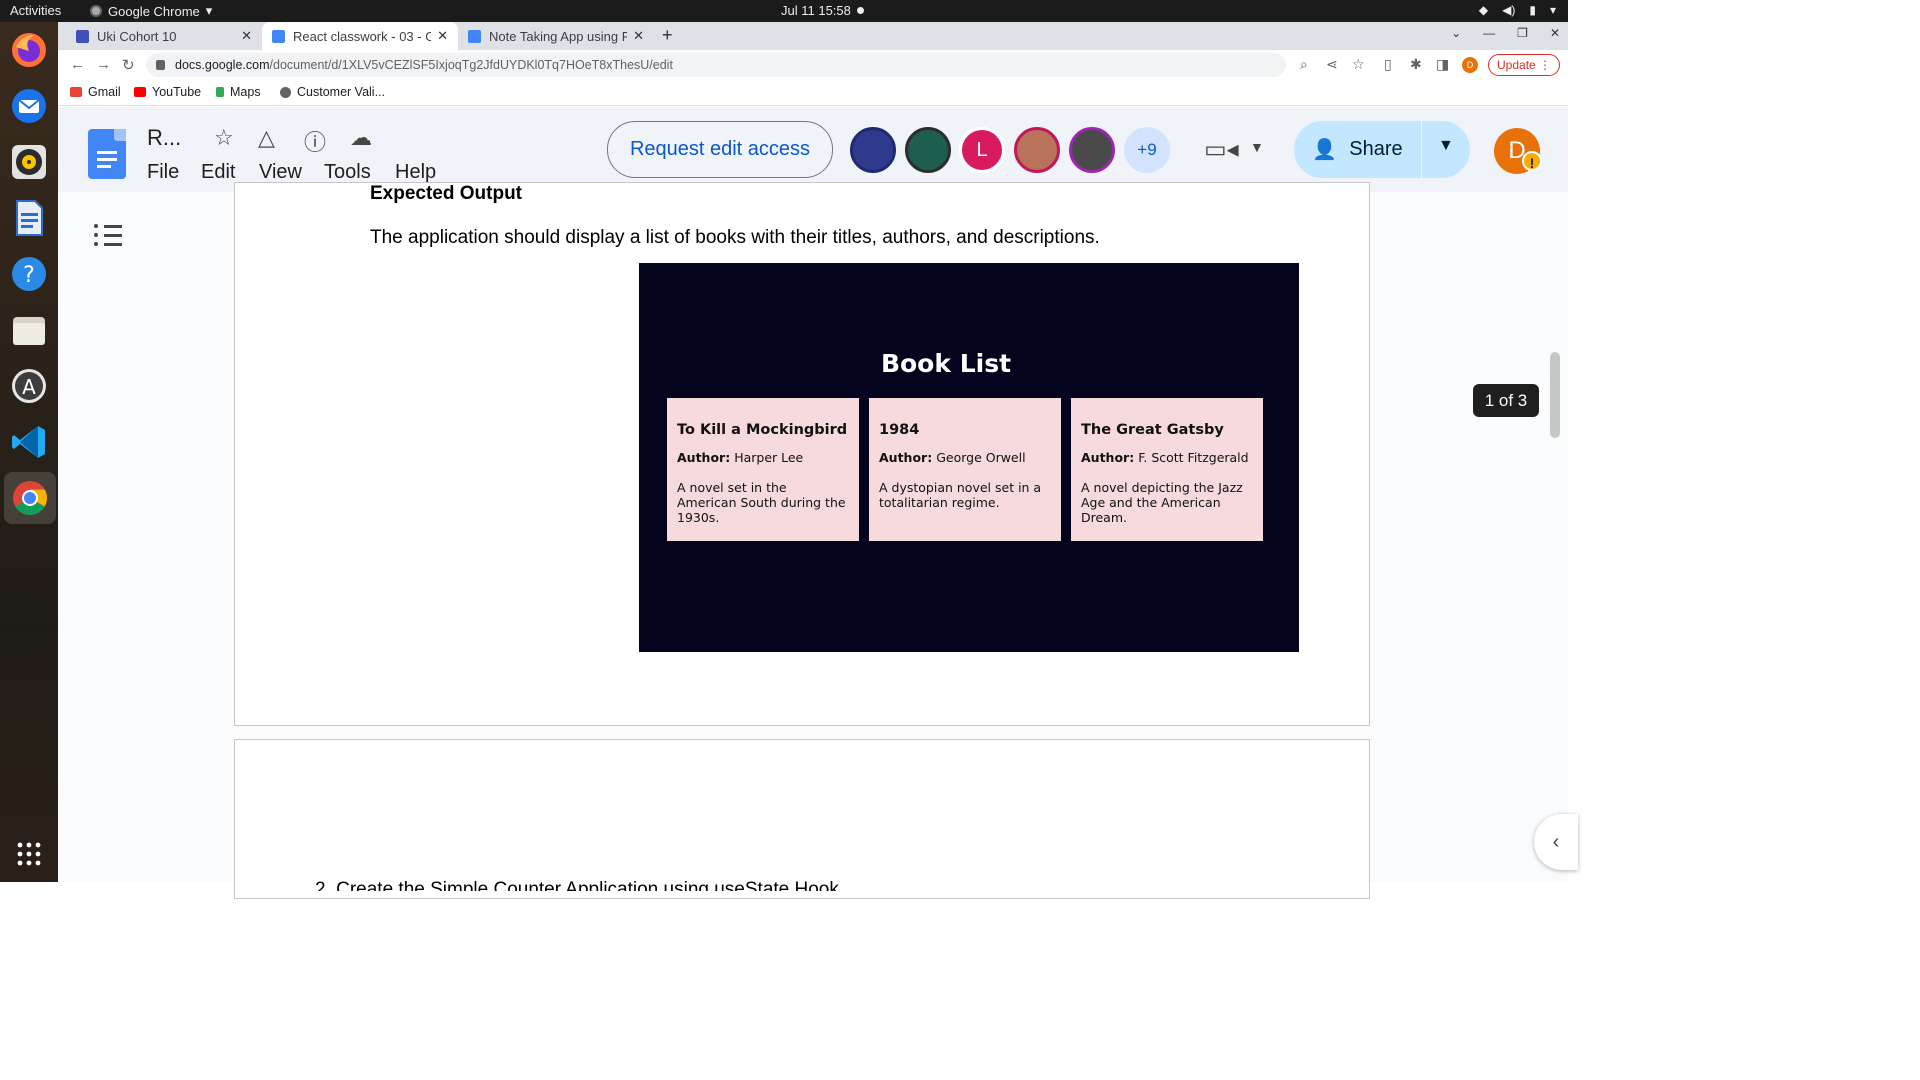 This screenshot has height=1080, width=1920. I want to click on book-title: 1984, so click(899, 430).